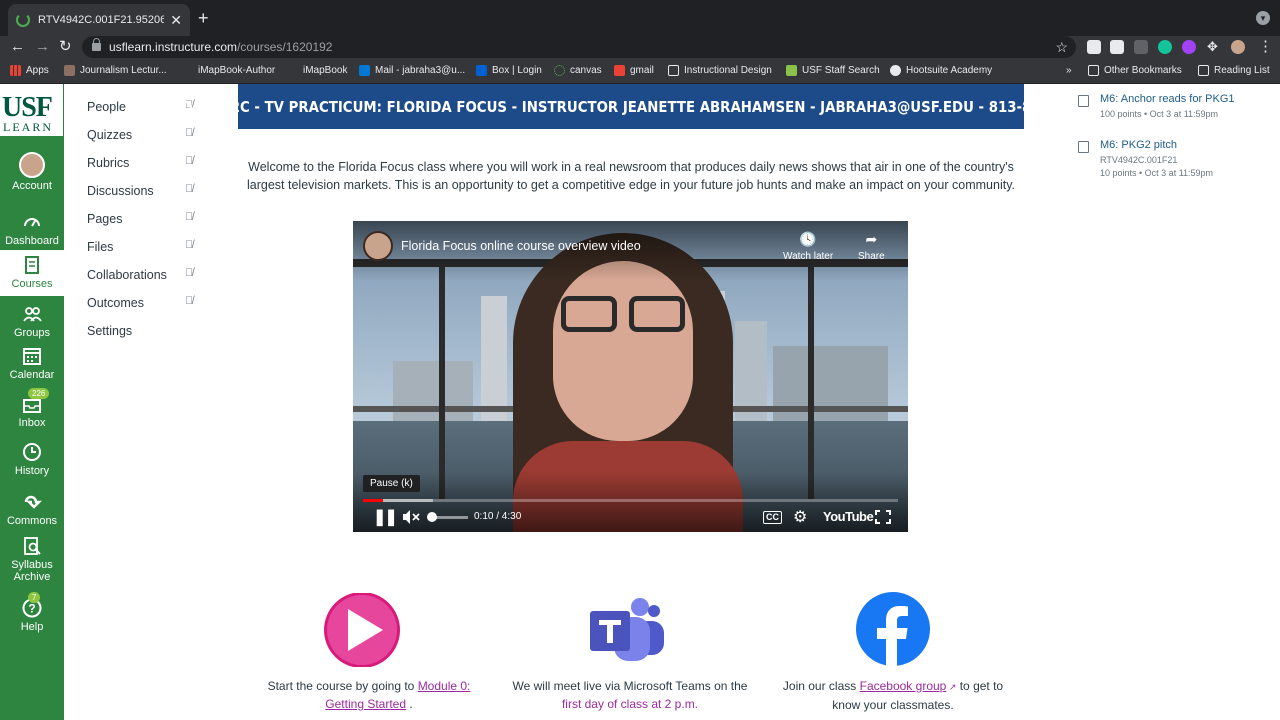 Image resolution: width=1280 pixels, height=720 pixels. I want to click on puzzle-extensions-icon: ✥, so click(1212, 47).